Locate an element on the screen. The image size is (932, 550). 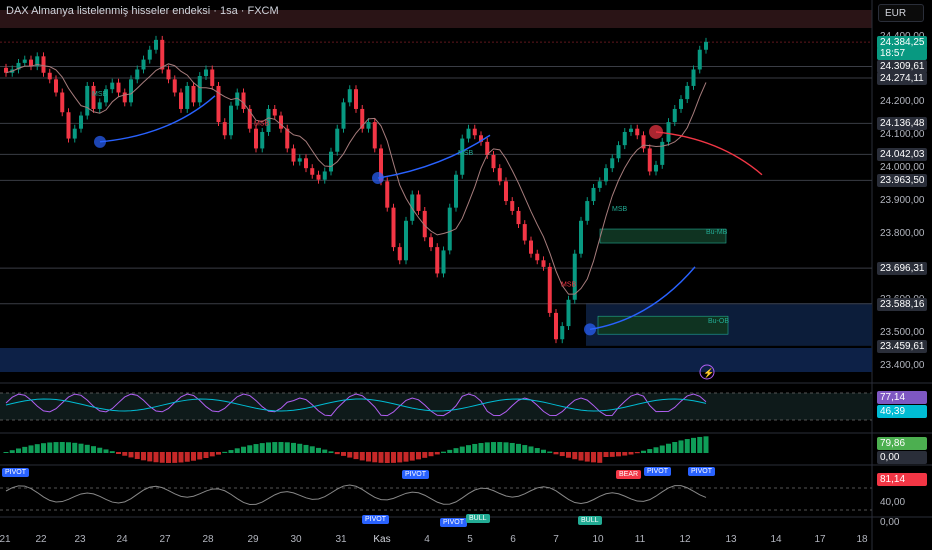
price-label: 24.042,03 is located at coordinates (902, 155).